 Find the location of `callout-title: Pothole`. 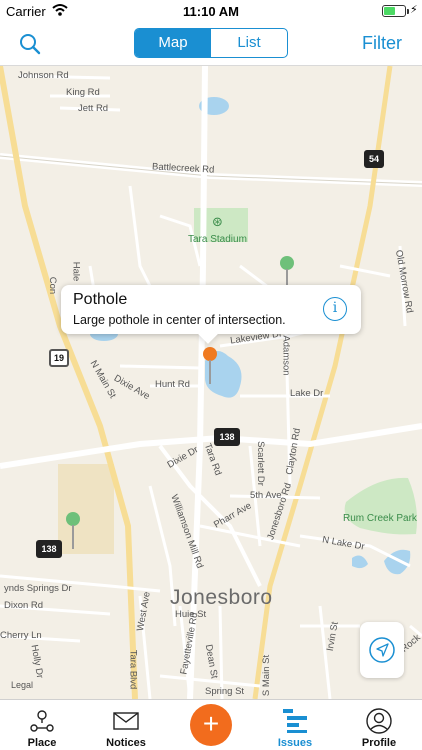

callout-title: Pothole is located at coordinates (100, 299).